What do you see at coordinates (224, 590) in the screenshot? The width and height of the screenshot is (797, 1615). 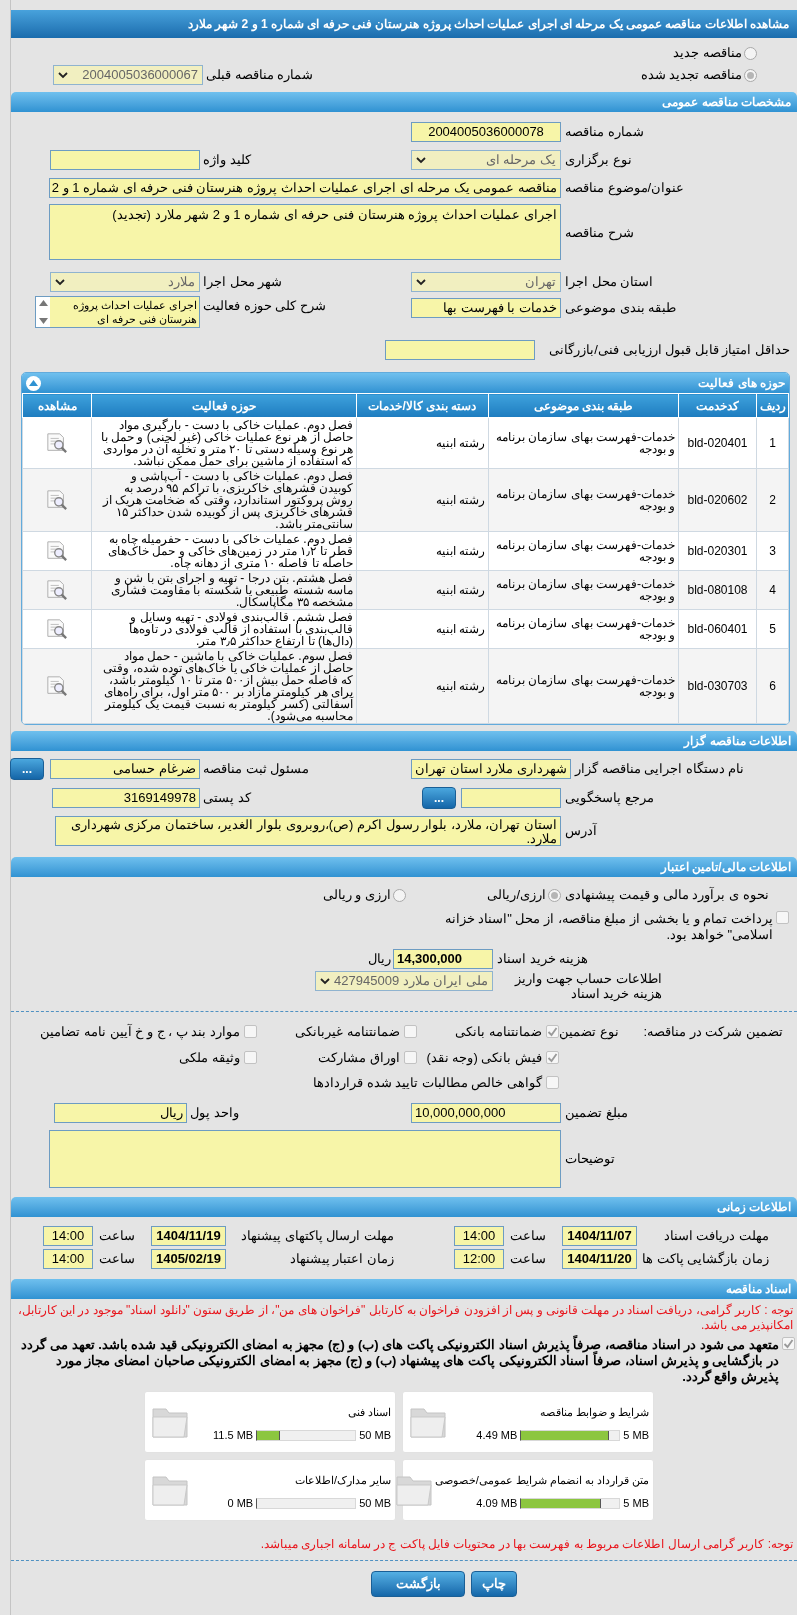 I see `table-cell: فصل هشتم. بتن درجا - تهیه و اجرای بتن با شن و ماسه شسته طبیعی یا شکسته با مقاومت فشاری مشخصه ۳۵ مگاپاسکال.` at bounding box center [224, 590].